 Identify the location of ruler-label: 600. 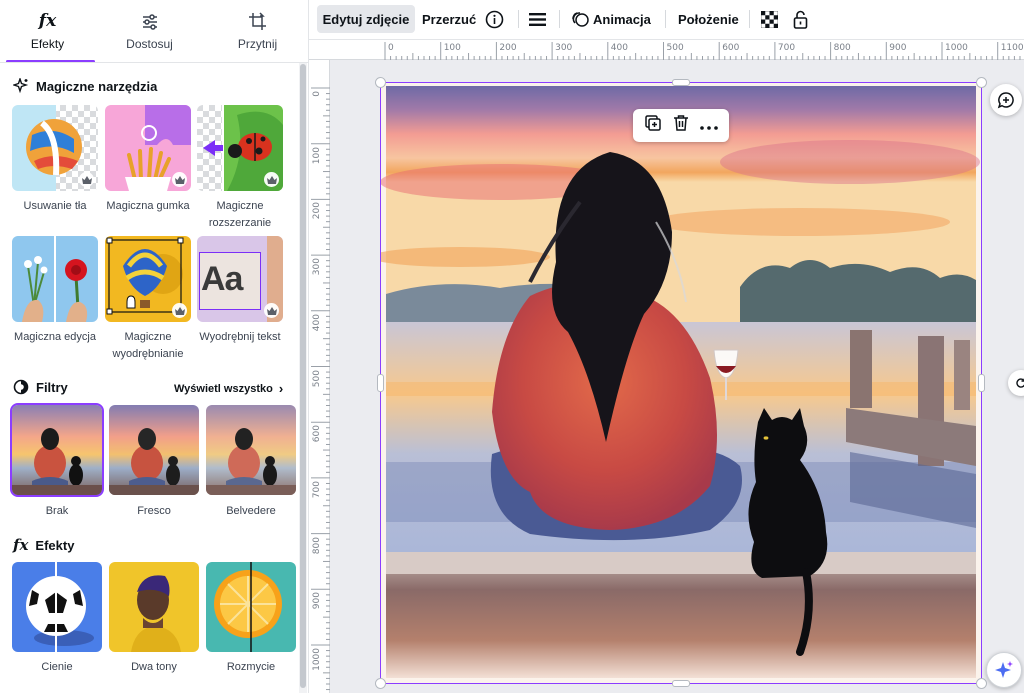
(317, 434).